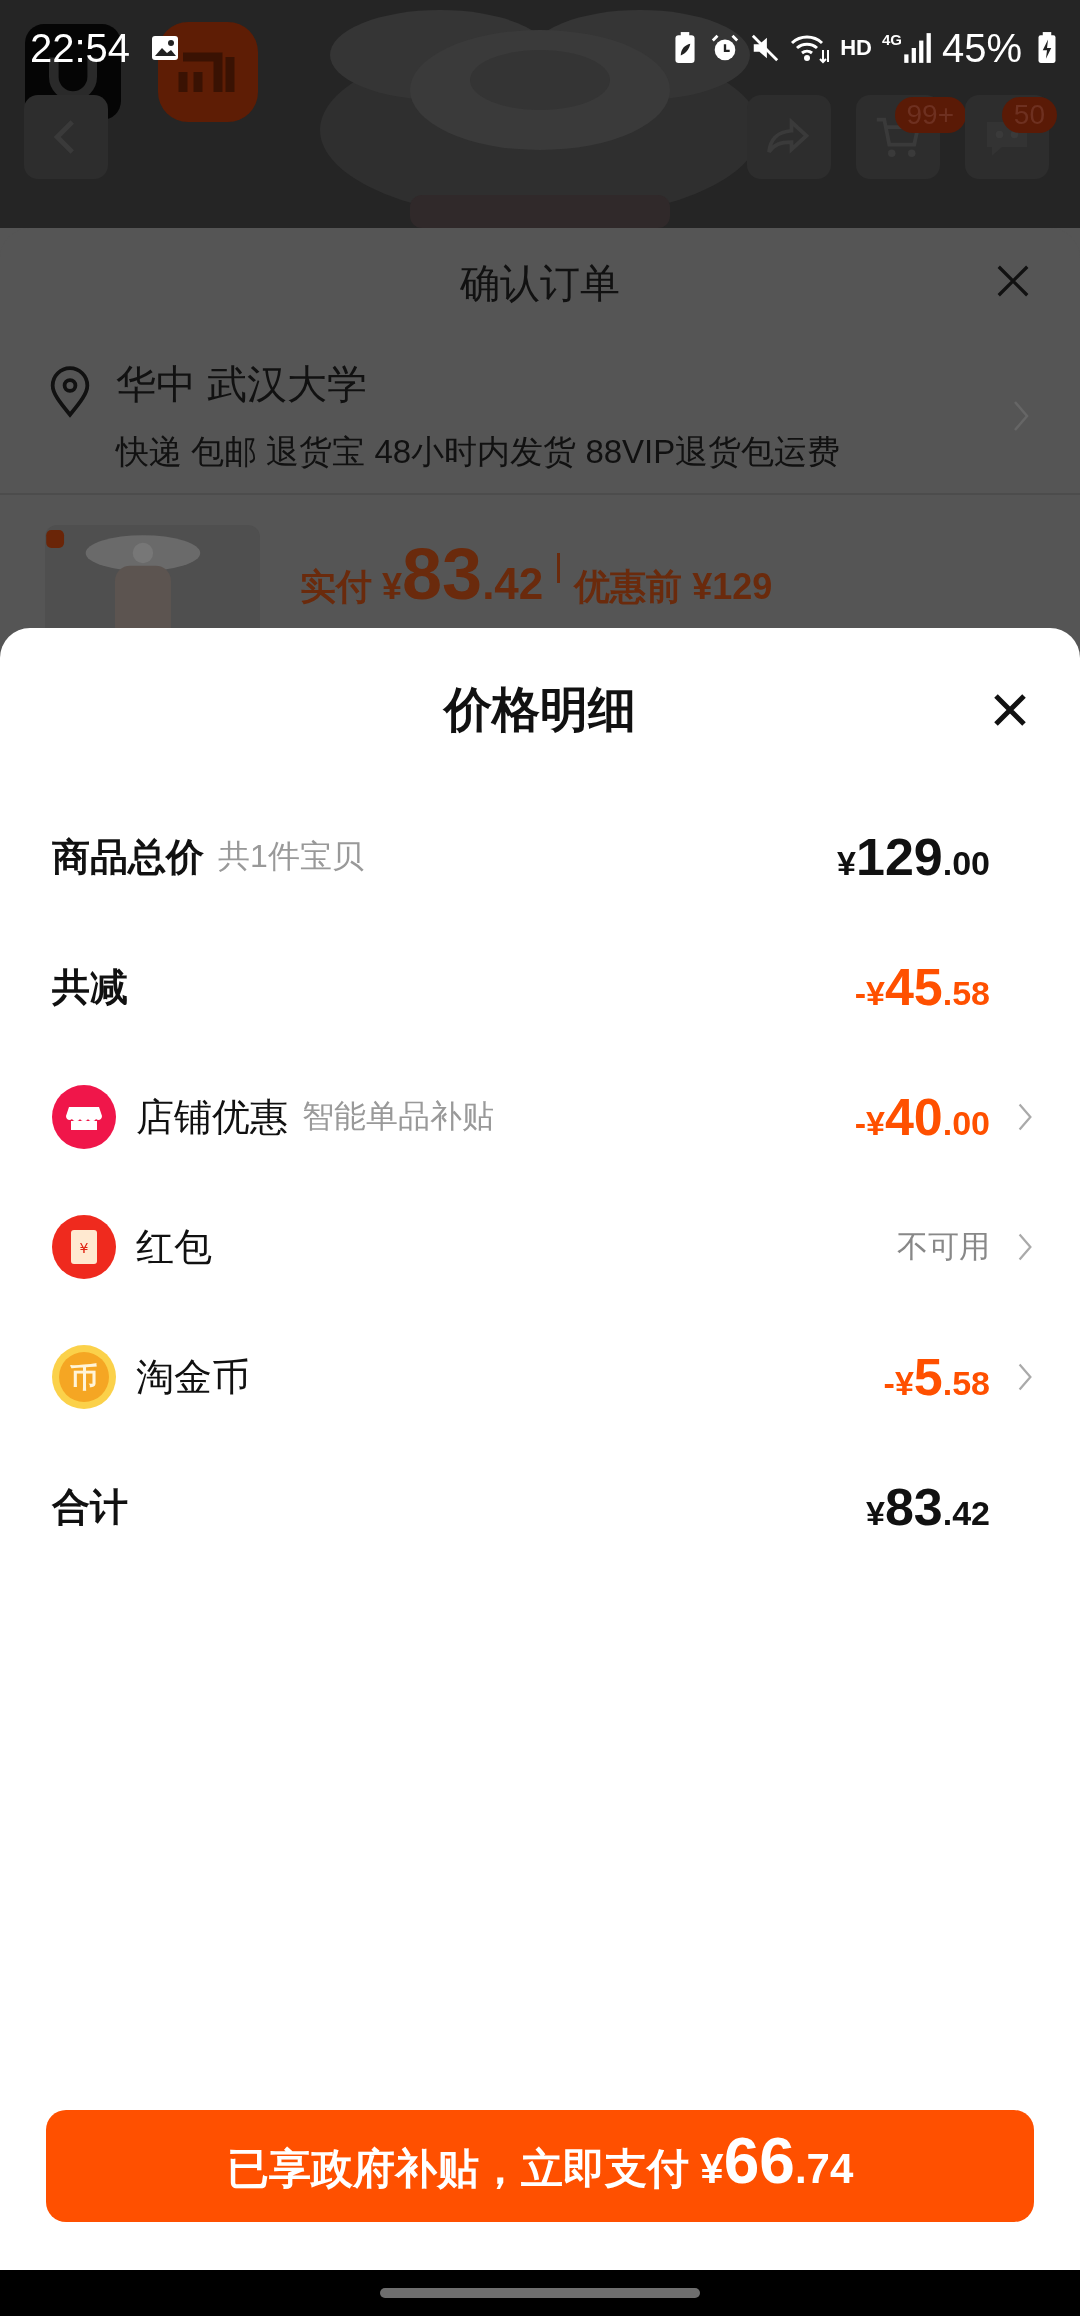 This screenshot has height=2316, width=1080. What do you see at coordinates (891, 39) in the screenshot?
I see `cellular-label: 4G` at bounding box center [891, 39].